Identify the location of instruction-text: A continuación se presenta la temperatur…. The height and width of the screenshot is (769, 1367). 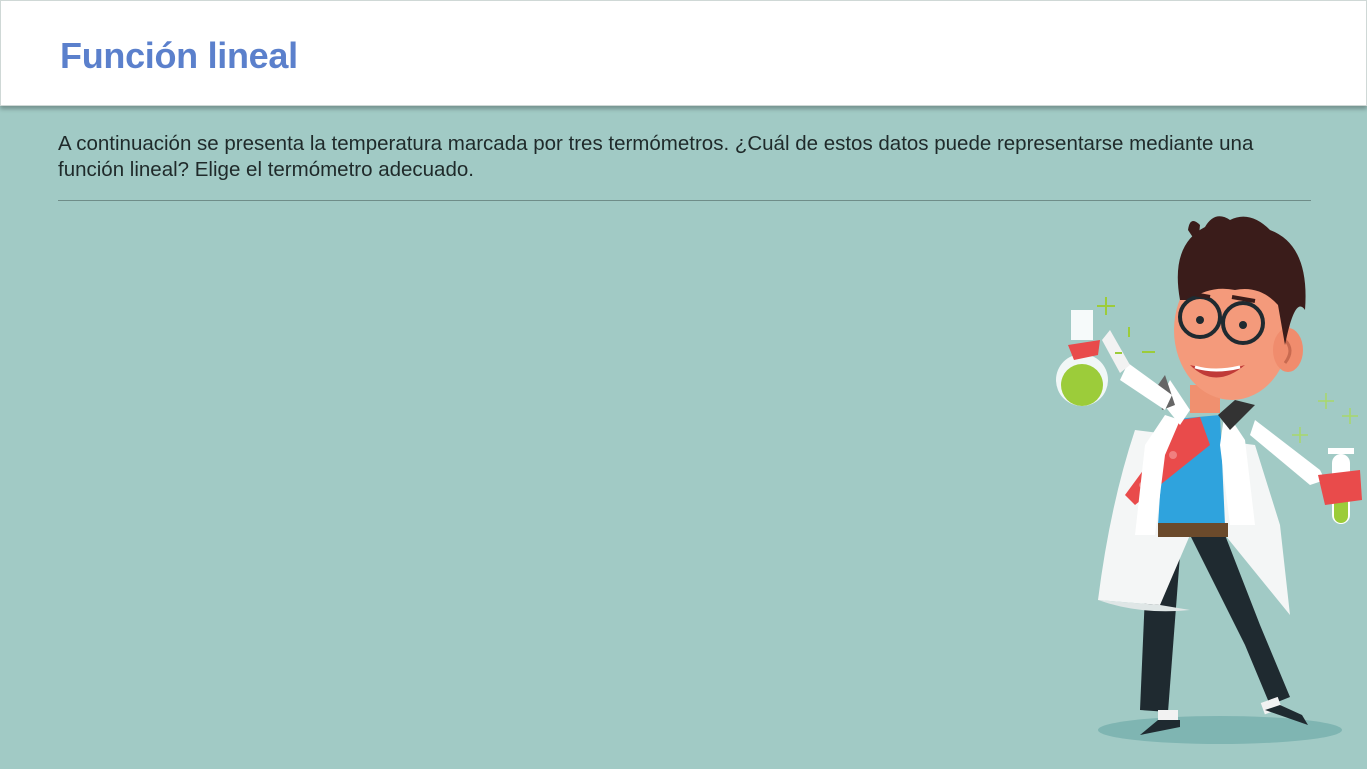
(656, 156).